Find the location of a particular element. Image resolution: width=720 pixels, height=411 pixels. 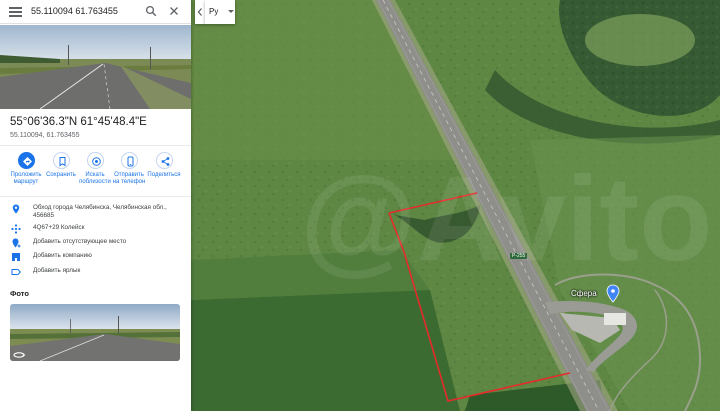

action-label: поблизости is located at coordinates (95, 182).